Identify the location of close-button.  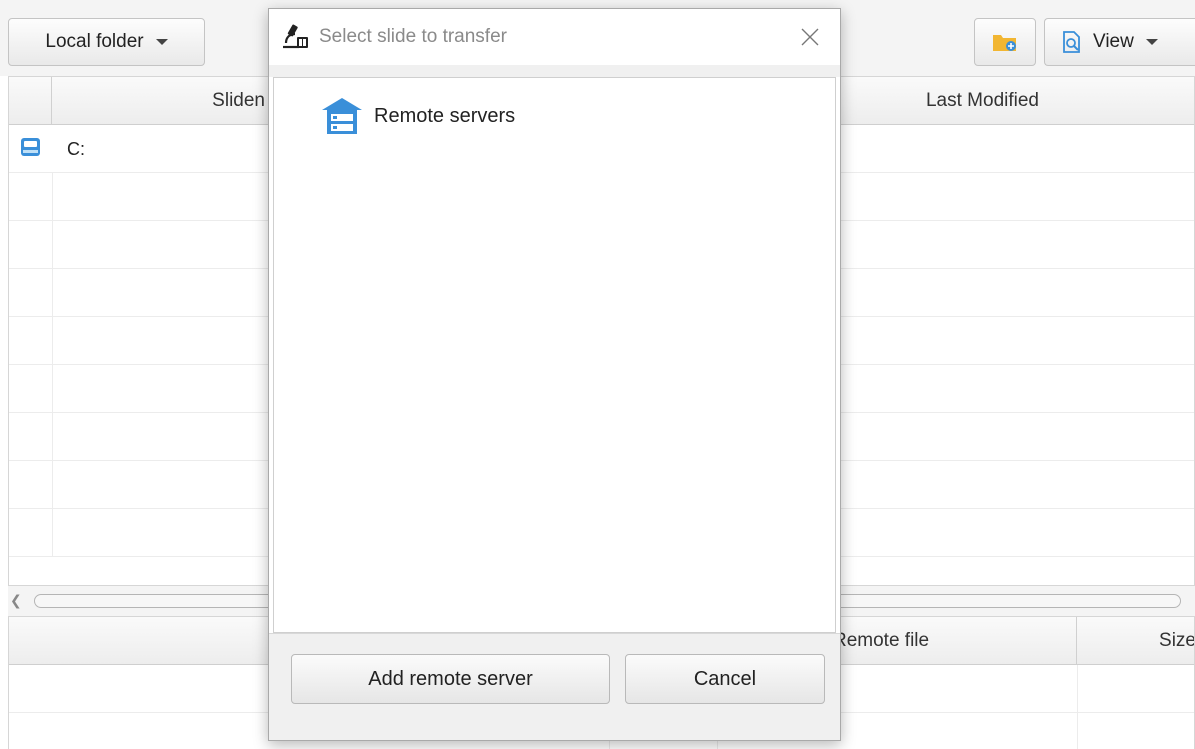
(810, 37).